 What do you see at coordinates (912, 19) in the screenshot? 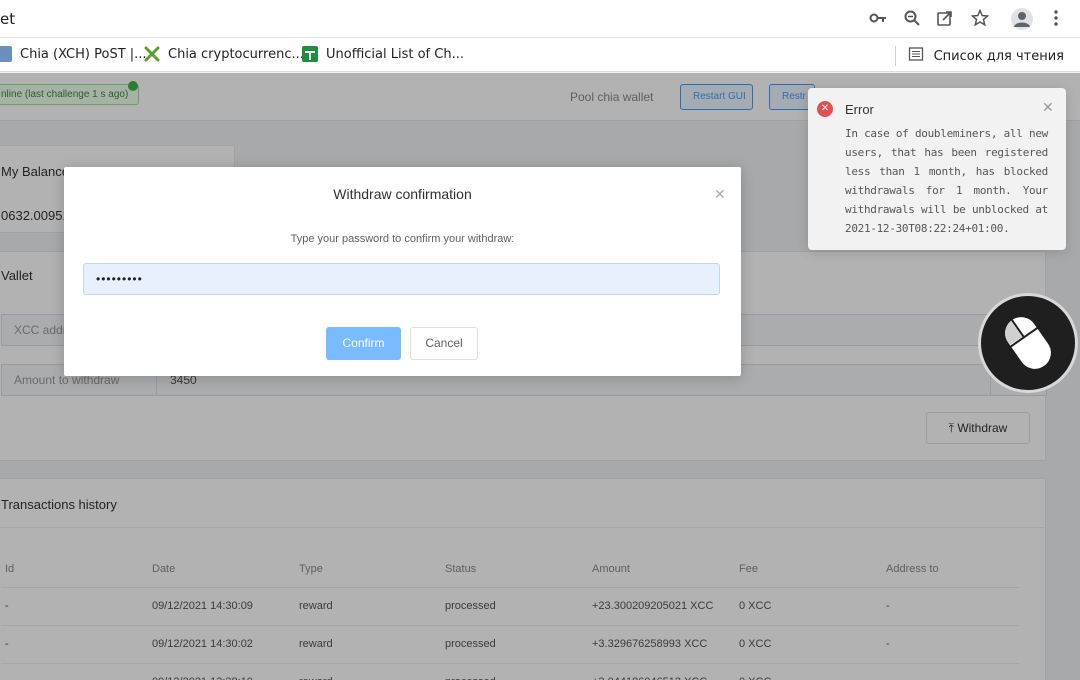
I see `zoom-icon` at bounding box center [912, 19].